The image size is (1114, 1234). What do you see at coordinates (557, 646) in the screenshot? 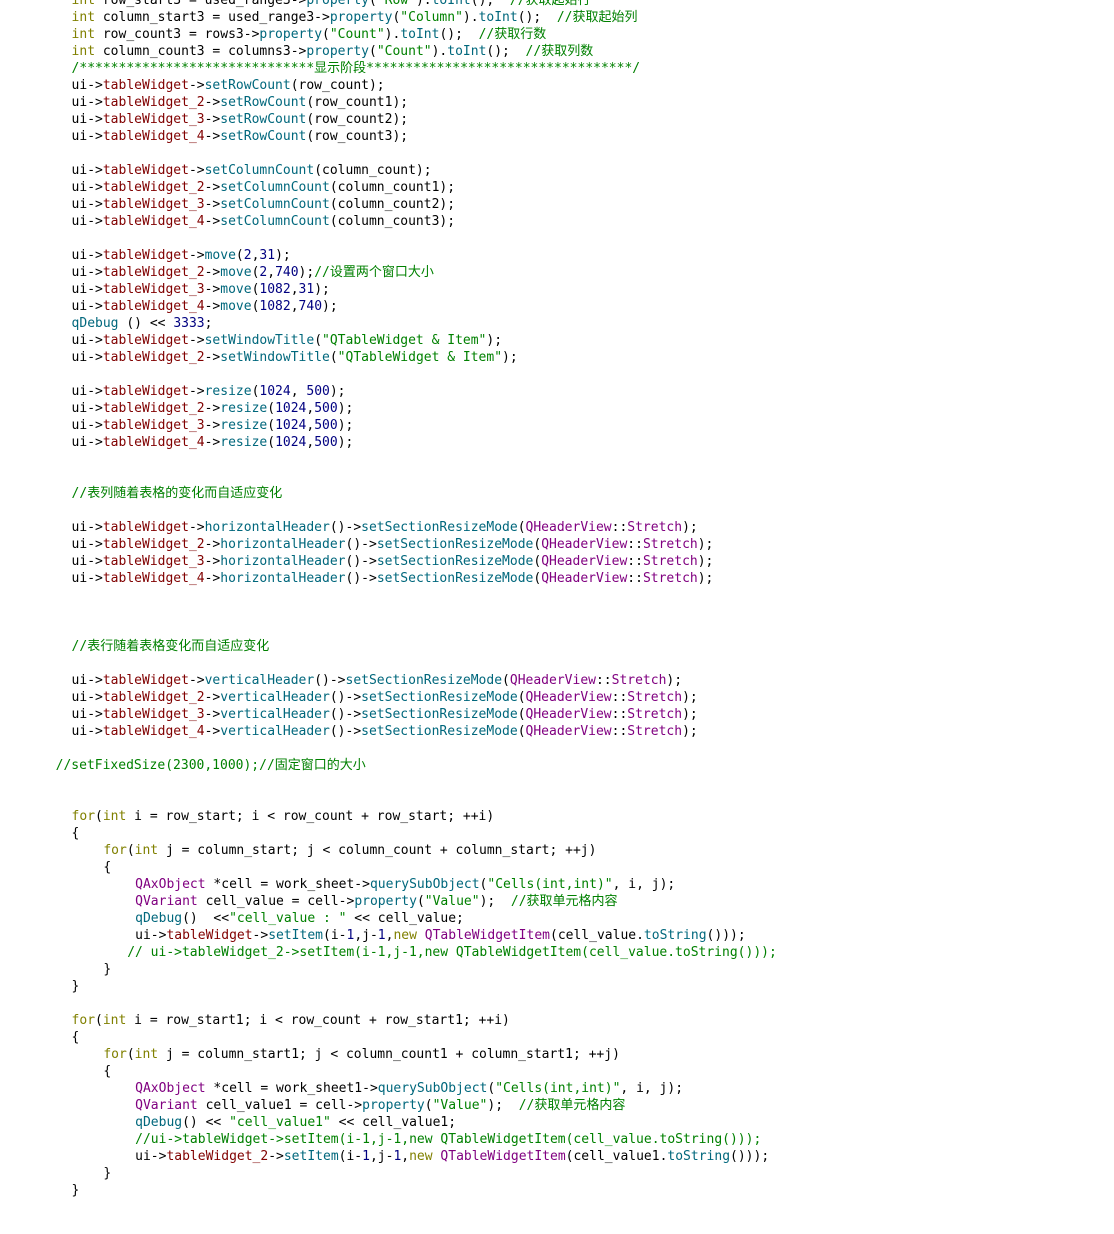
I see `code-line: //表行随着表格变化而自适应变化` at bounding box center [557, 646].